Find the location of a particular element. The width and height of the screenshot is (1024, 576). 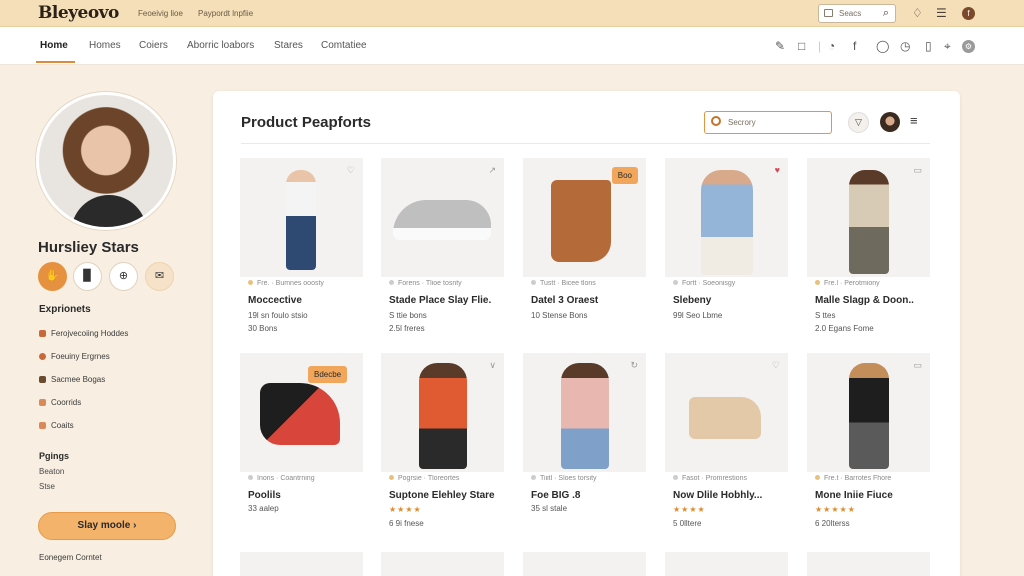

bookmark-icon: ↗ is located at coordinates (492, 170).